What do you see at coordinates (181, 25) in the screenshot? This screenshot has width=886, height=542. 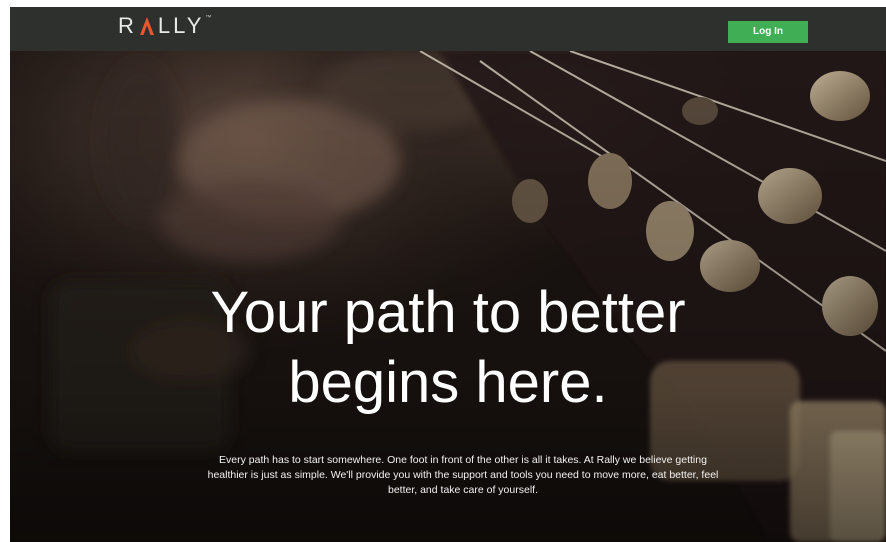 I see `logo-letters-lly: LLY` at bounding box center [181, 25].